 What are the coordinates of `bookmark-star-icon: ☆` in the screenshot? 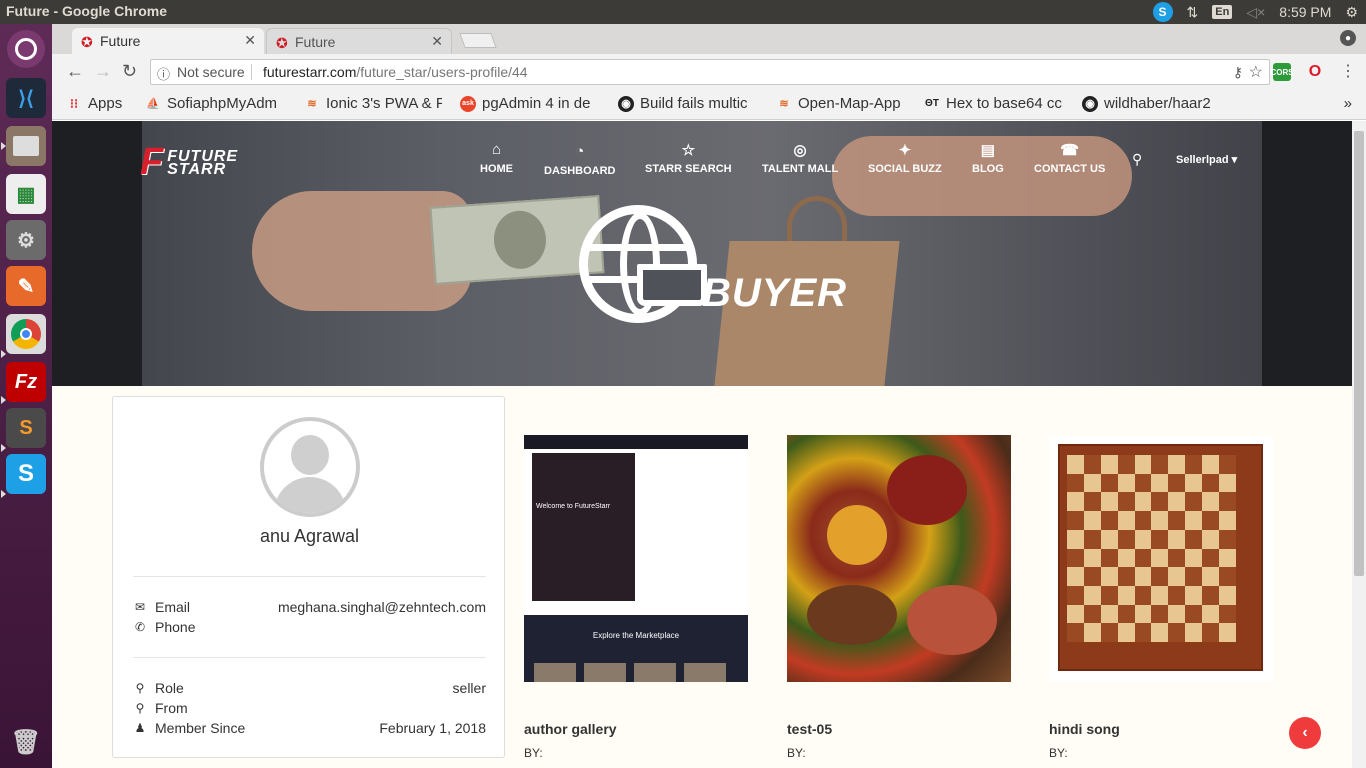 It's located at (1256, 72).